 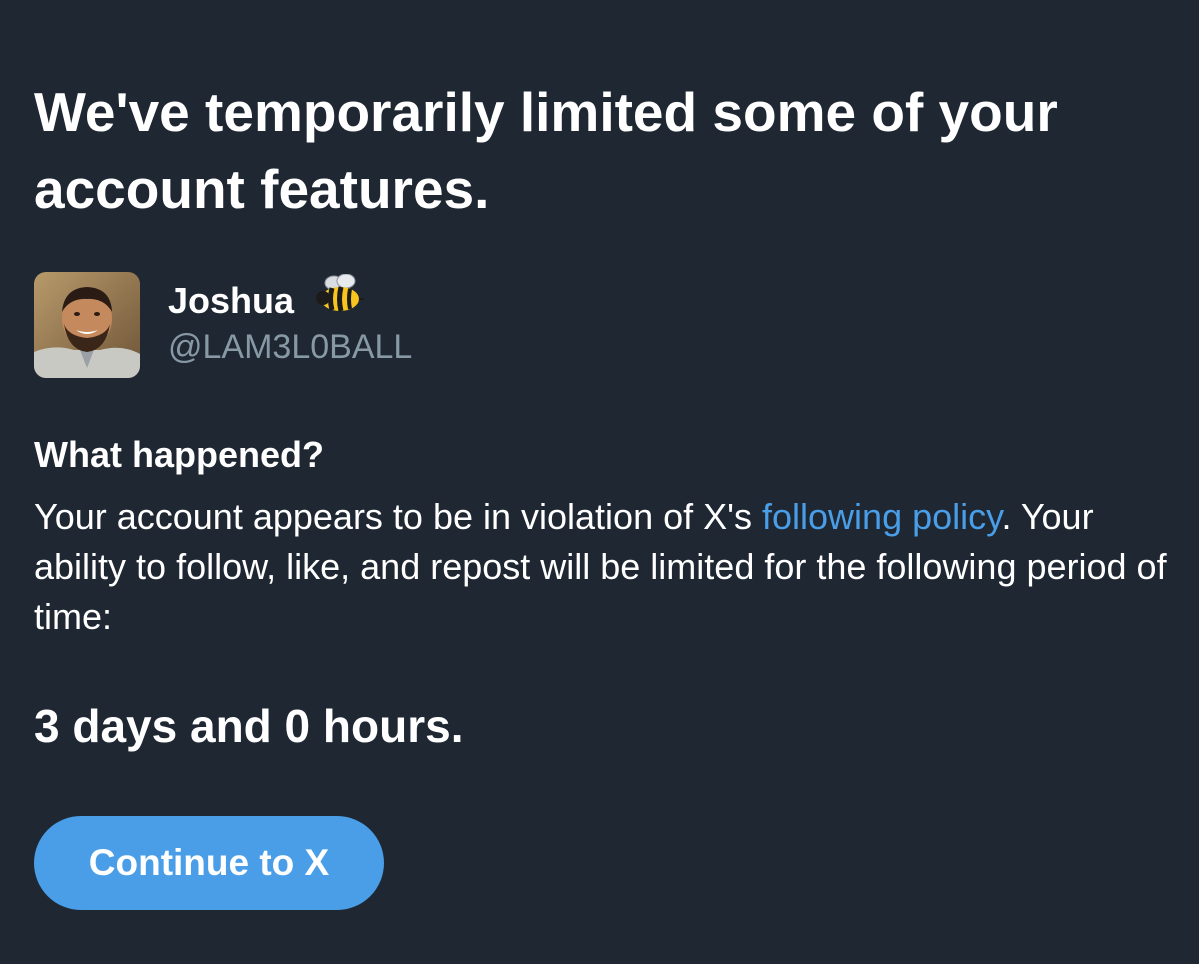 I want to click on bee-icon, so click(x=339, y=298).